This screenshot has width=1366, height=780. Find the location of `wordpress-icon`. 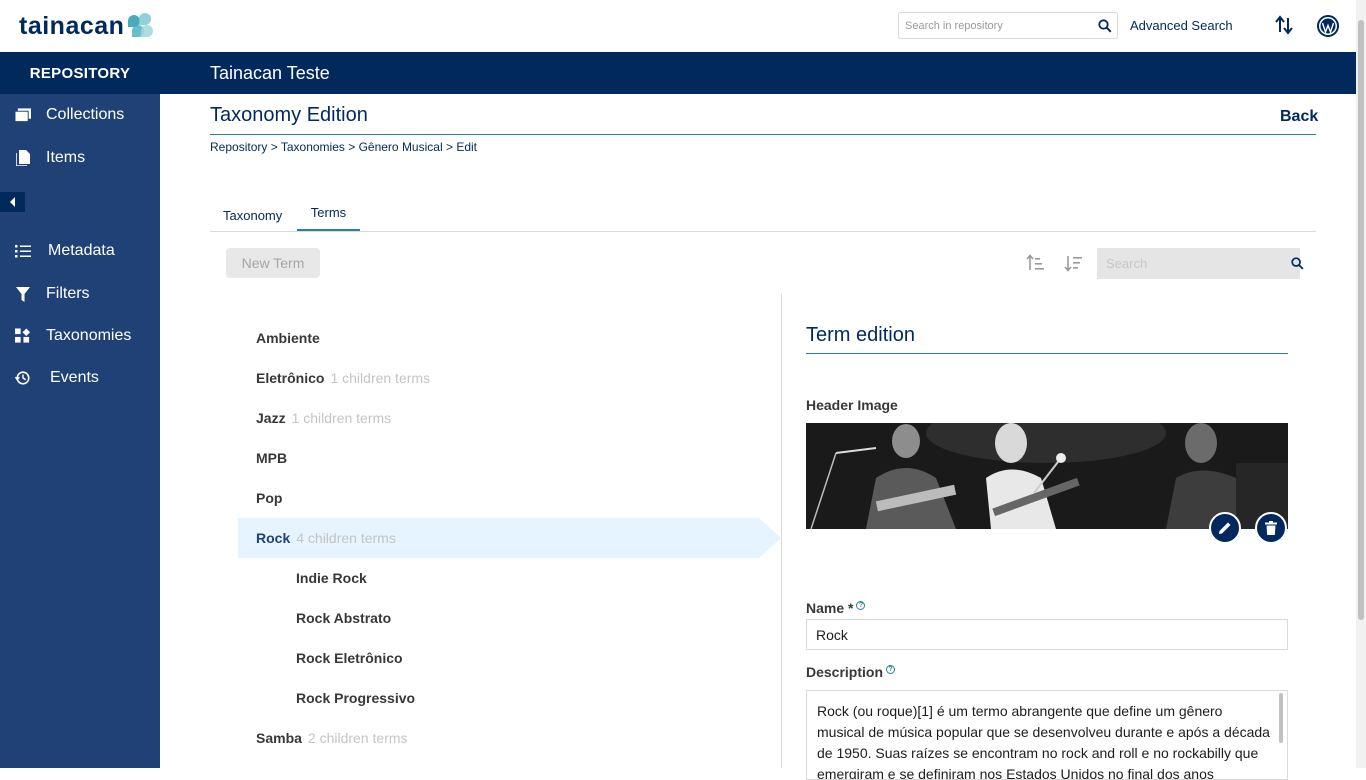

wordpress-icon is located at coordinates (1328, 26).